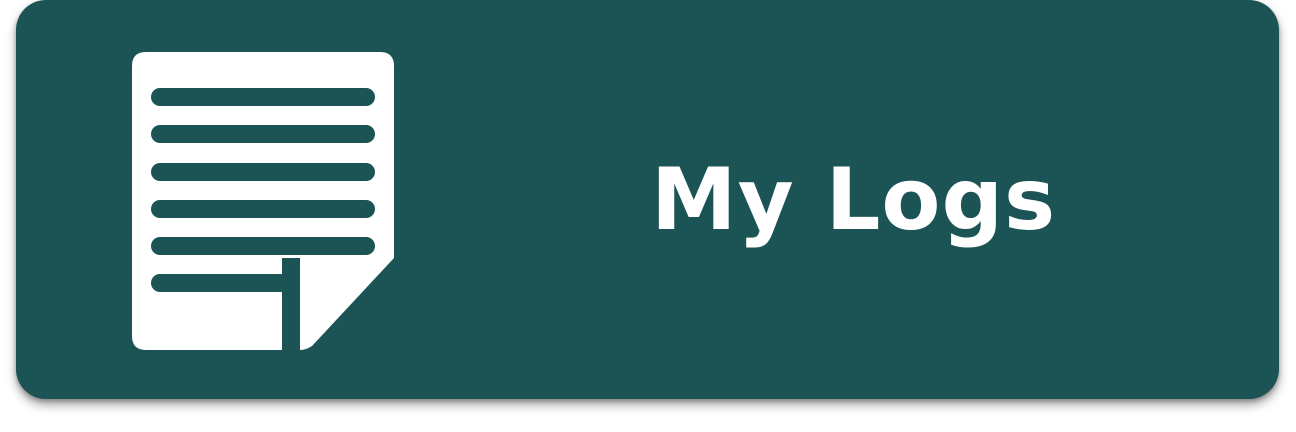 This screenshot has width=1296, height=432. Describe the element at coordinates (854, 200) in the screenshot. I see `button-label: My Logs` at that location.